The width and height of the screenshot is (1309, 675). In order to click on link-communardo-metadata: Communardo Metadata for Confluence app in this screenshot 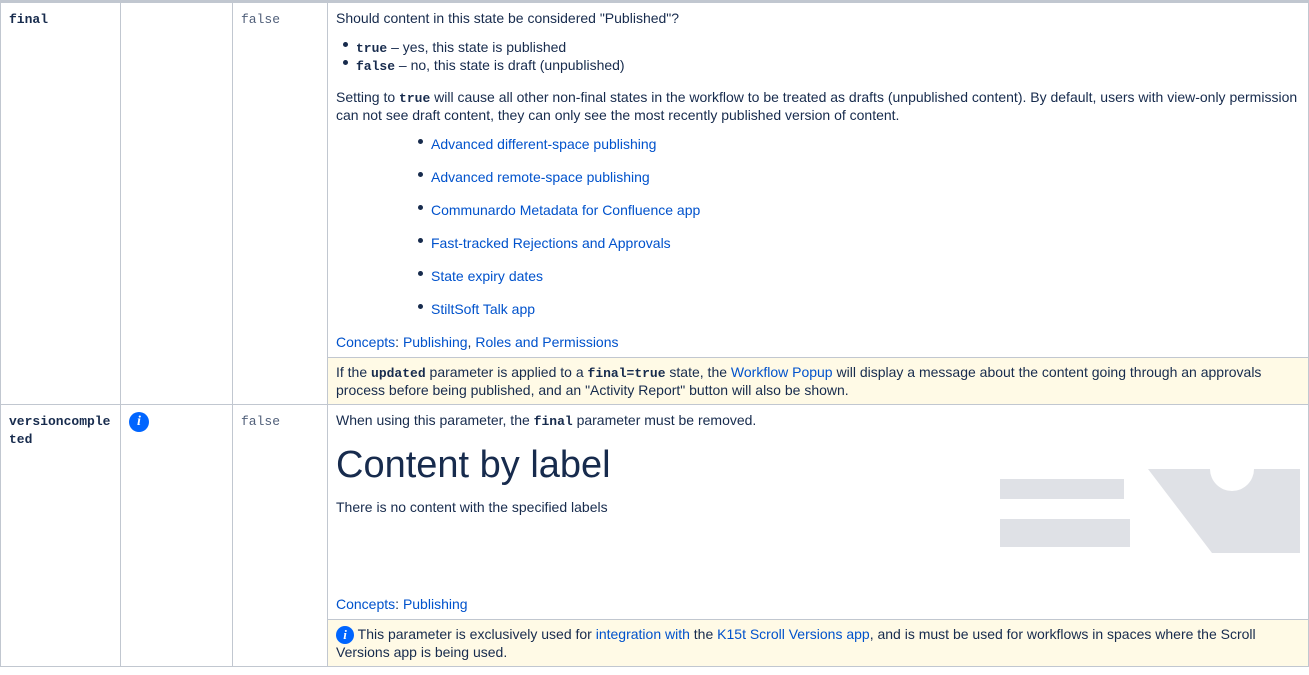, I will do `click(565, 210)`.